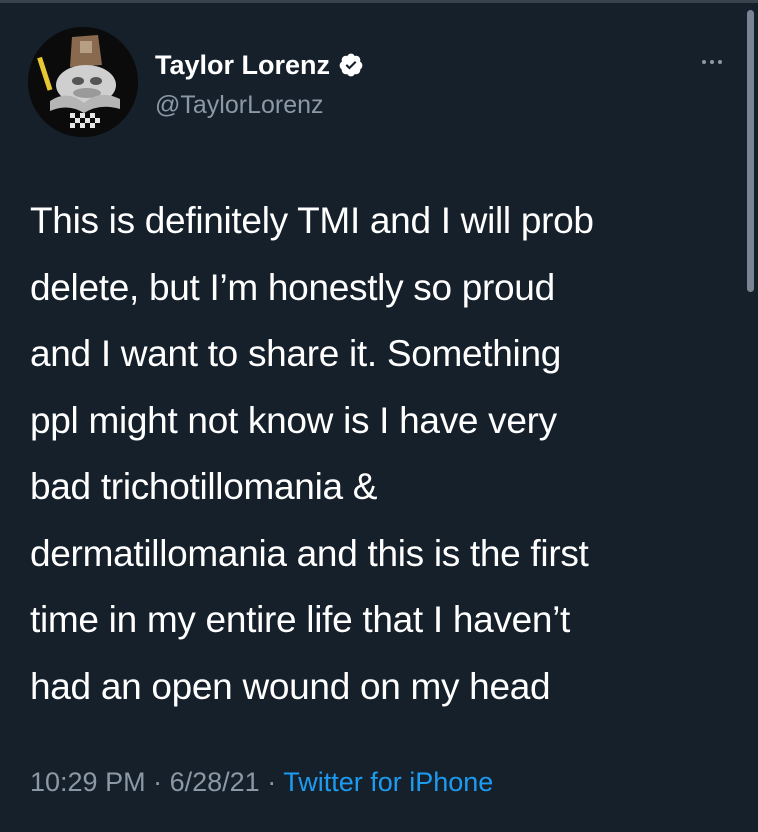 This screenshot has width=758, height=832. What do you see at coordinates (351, 65) in the screenshot?
I see `verified-badge-icon` at bounding box center [351, 65].